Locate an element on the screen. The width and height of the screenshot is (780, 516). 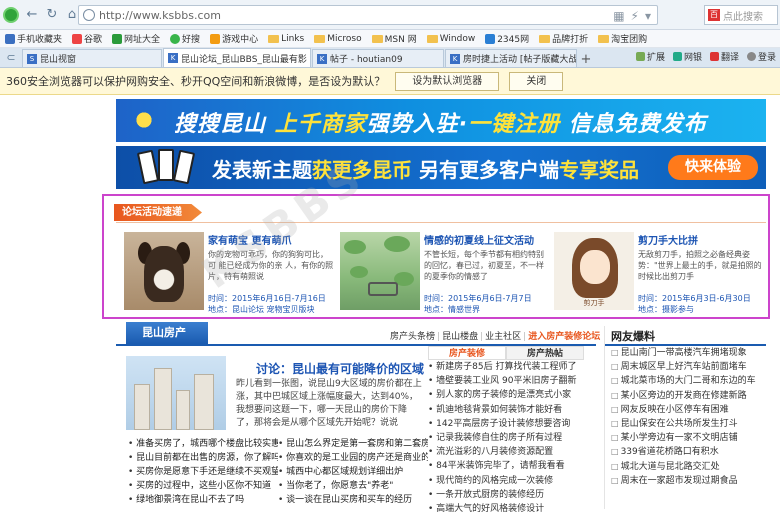
qr-icon: ▦ is located at coordinates (618, 16).